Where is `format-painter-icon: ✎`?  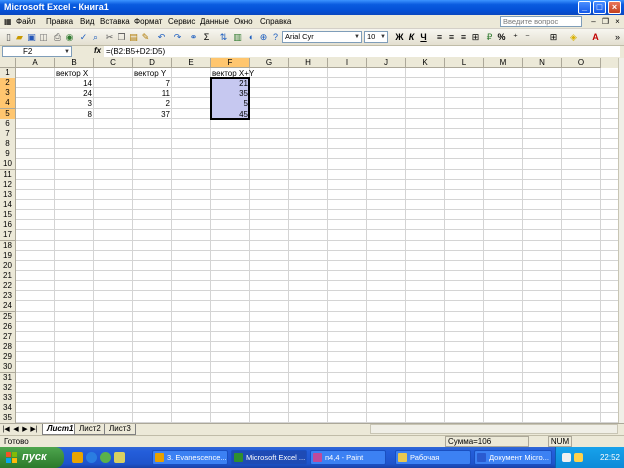
format-painter-icon: ✎ is located at coordinates (145, 37).